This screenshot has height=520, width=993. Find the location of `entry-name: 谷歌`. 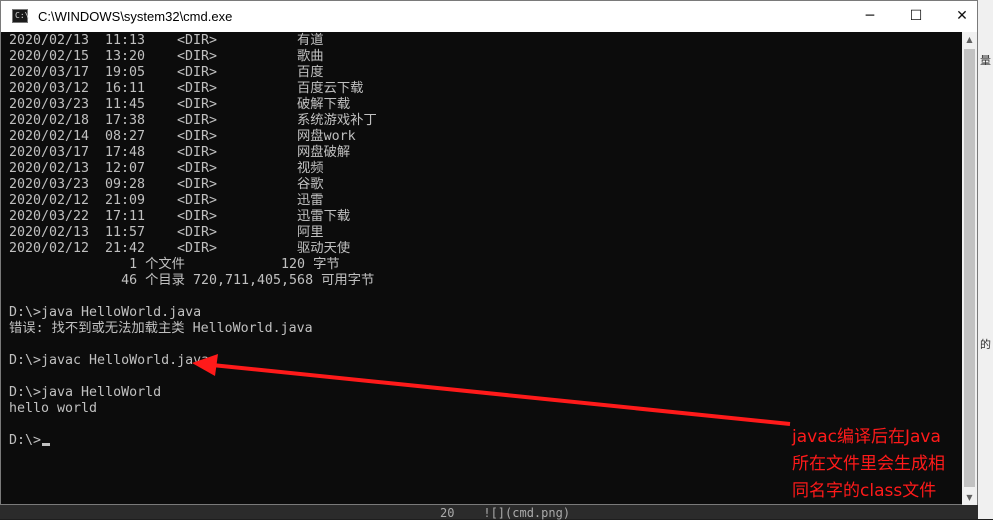

entry-name: 谷歌 is located at coordinates (310, 184).